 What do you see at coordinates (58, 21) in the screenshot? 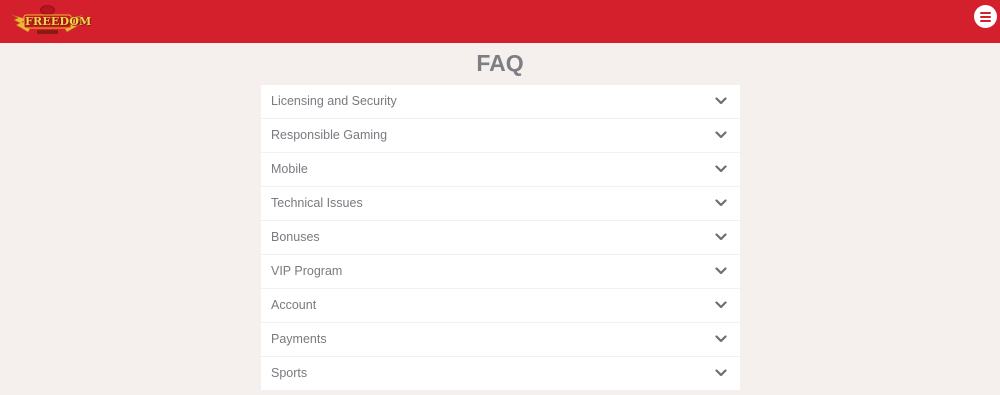
I see `logo-text: FREEDOM` at bounding box center [58, 21].